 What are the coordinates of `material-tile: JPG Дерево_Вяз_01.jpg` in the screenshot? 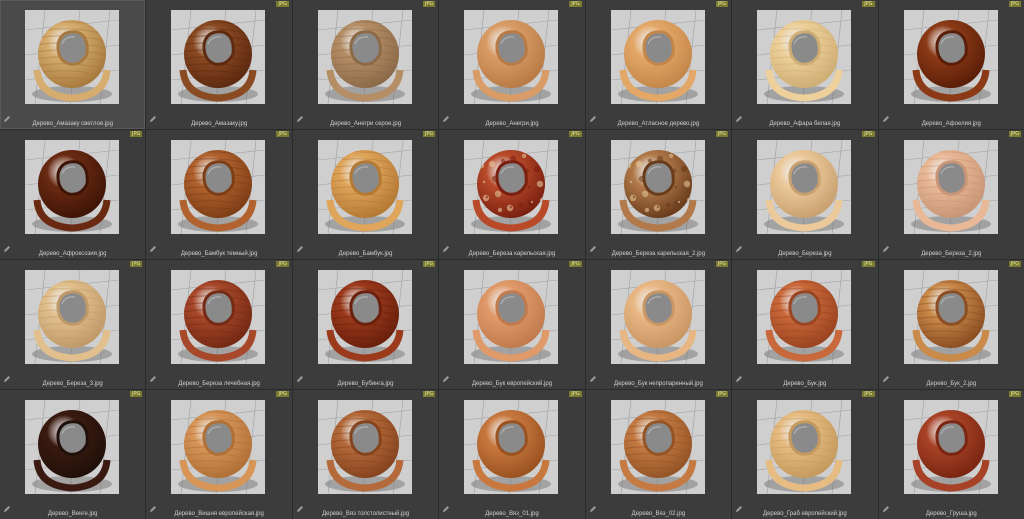 It's located at (512, 454).